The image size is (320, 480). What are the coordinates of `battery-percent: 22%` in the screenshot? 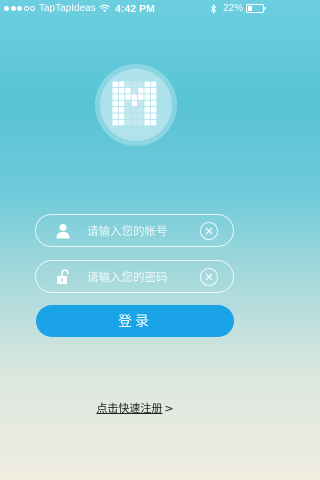 It's located at (232, 8).